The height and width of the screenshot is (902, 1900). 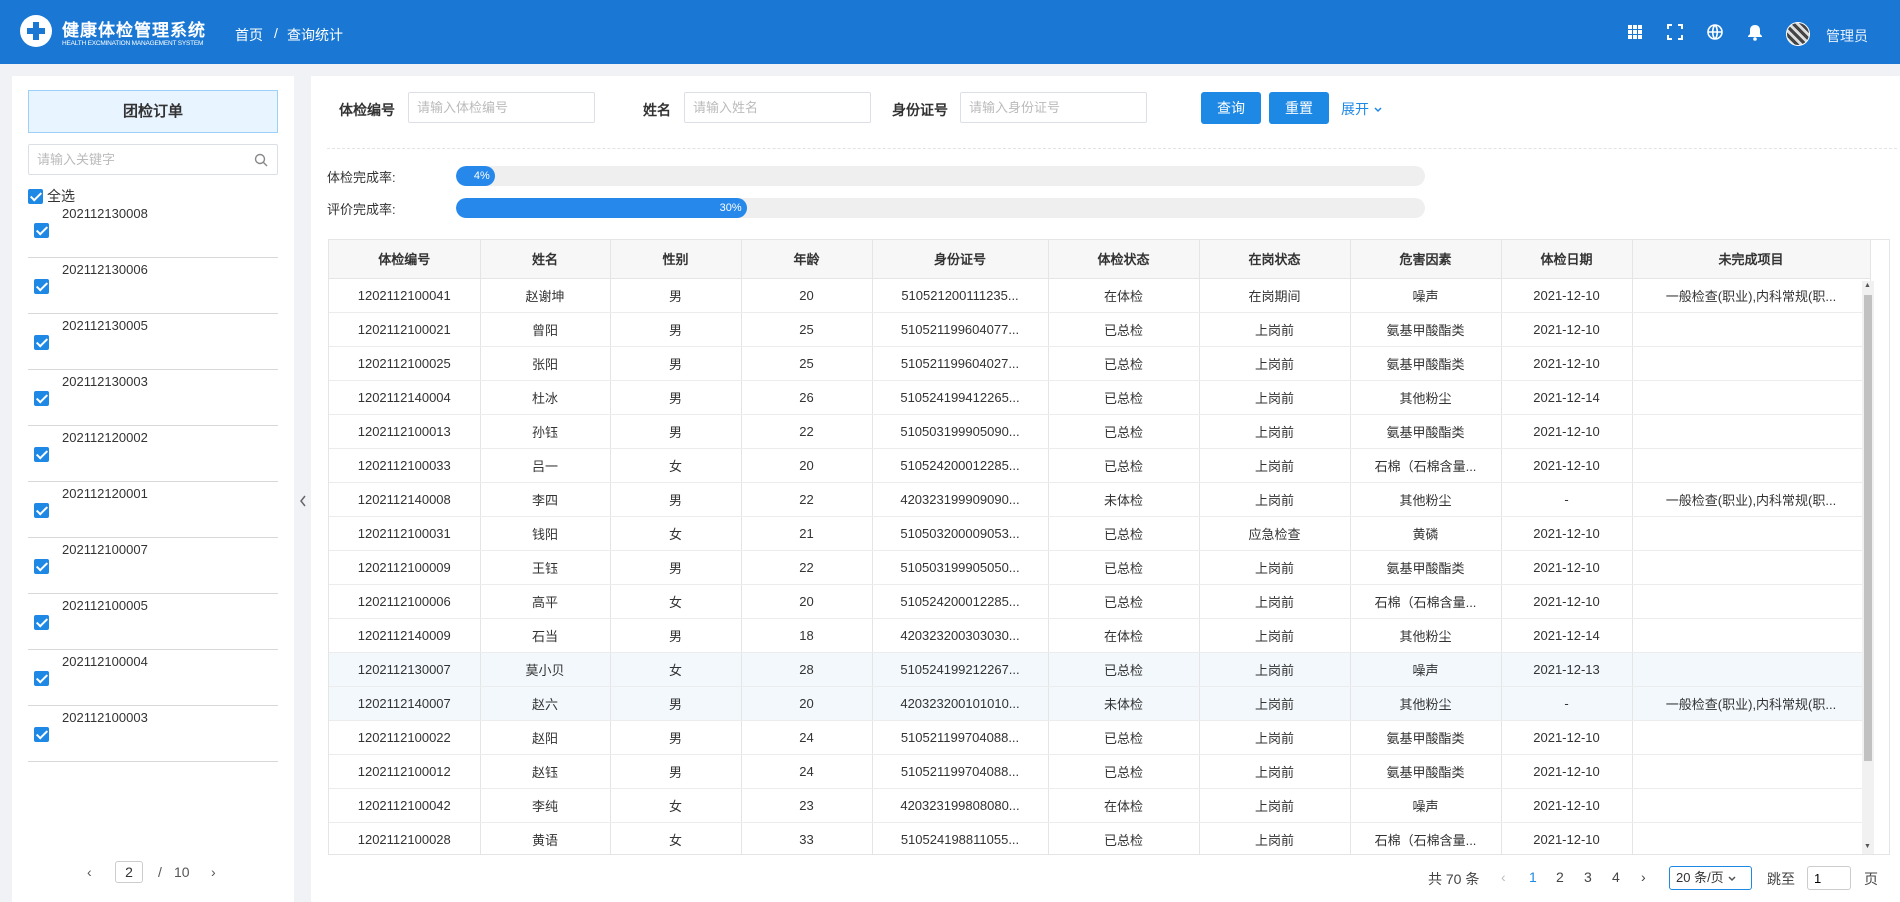 I want to click on app-subtitle: HEALTH EXCMINATION MANAGEMENT SYSTEM, so click(x=133, y=43).